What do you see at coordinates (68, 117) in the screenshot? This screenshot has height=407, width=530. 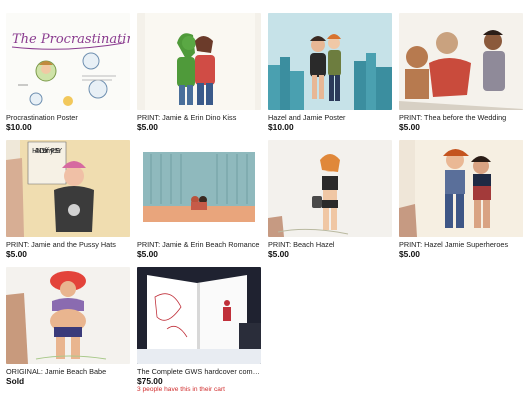 I see `listing-title: Procrastination Poster` at bounding box center [68, 117].